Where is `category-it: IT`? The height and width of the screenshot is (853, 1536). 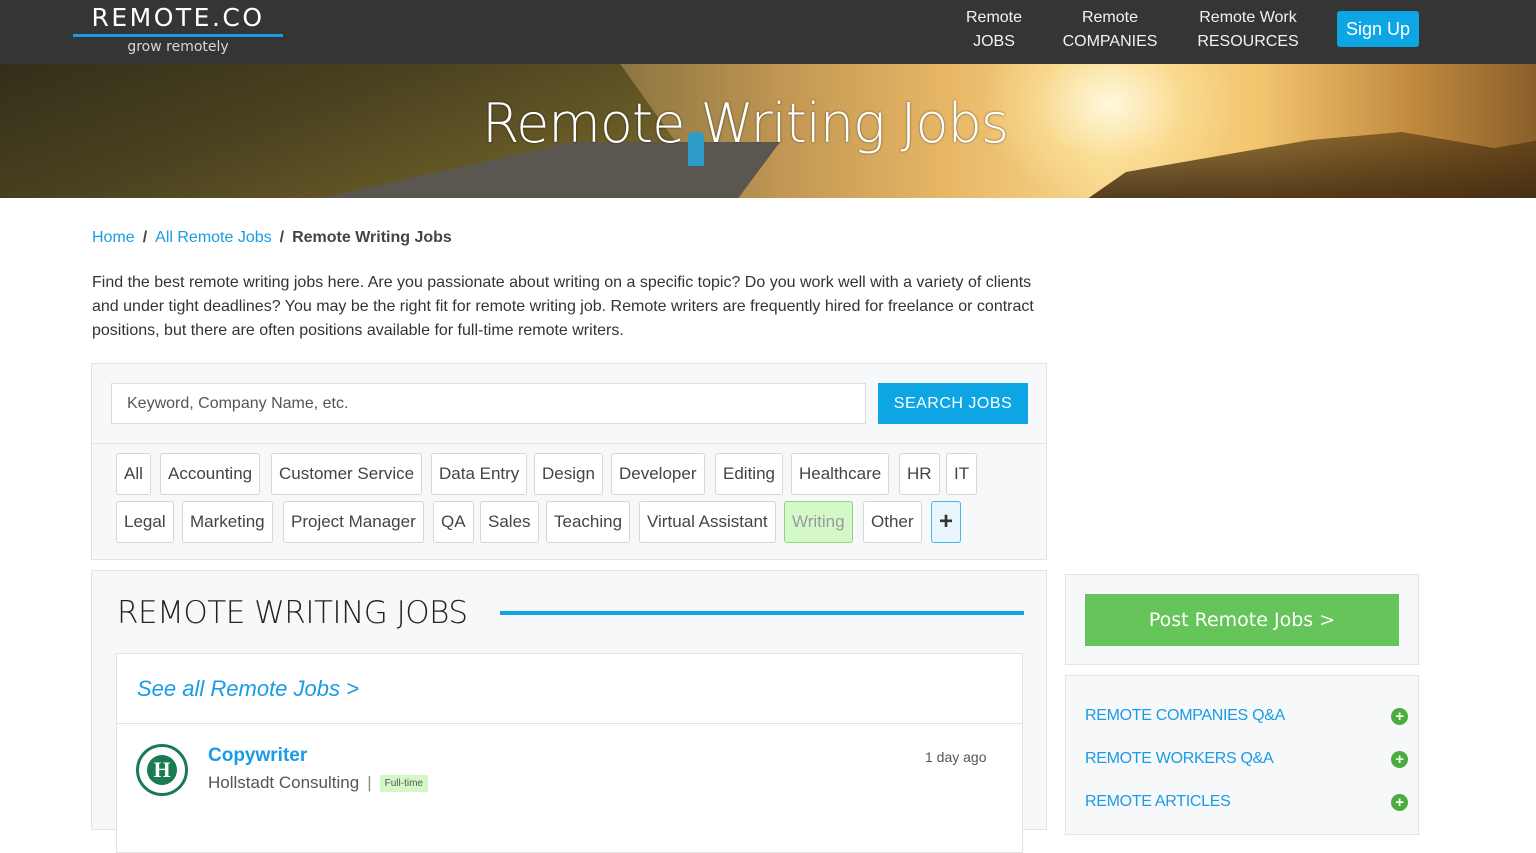 category-it: IT is located at coordinates (962, 474).